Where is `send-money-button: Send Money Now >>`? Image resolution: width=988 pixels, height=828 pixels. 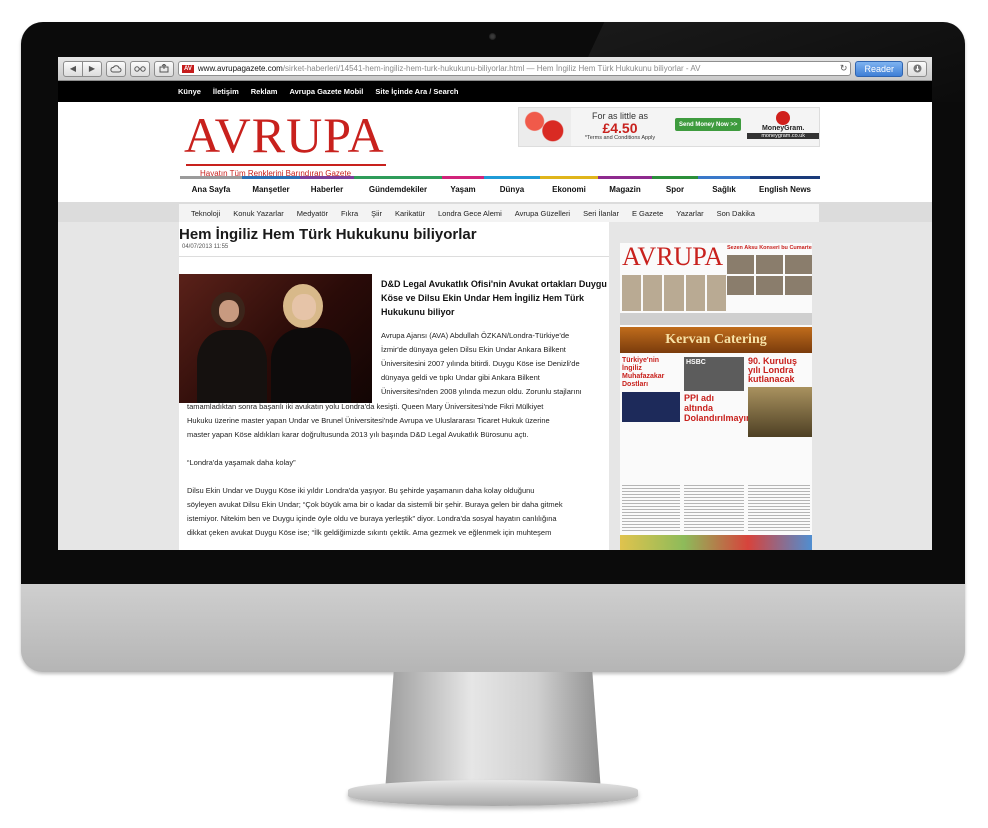
send-money-button: Send Money Now >> is located at coordinates (708, 124).